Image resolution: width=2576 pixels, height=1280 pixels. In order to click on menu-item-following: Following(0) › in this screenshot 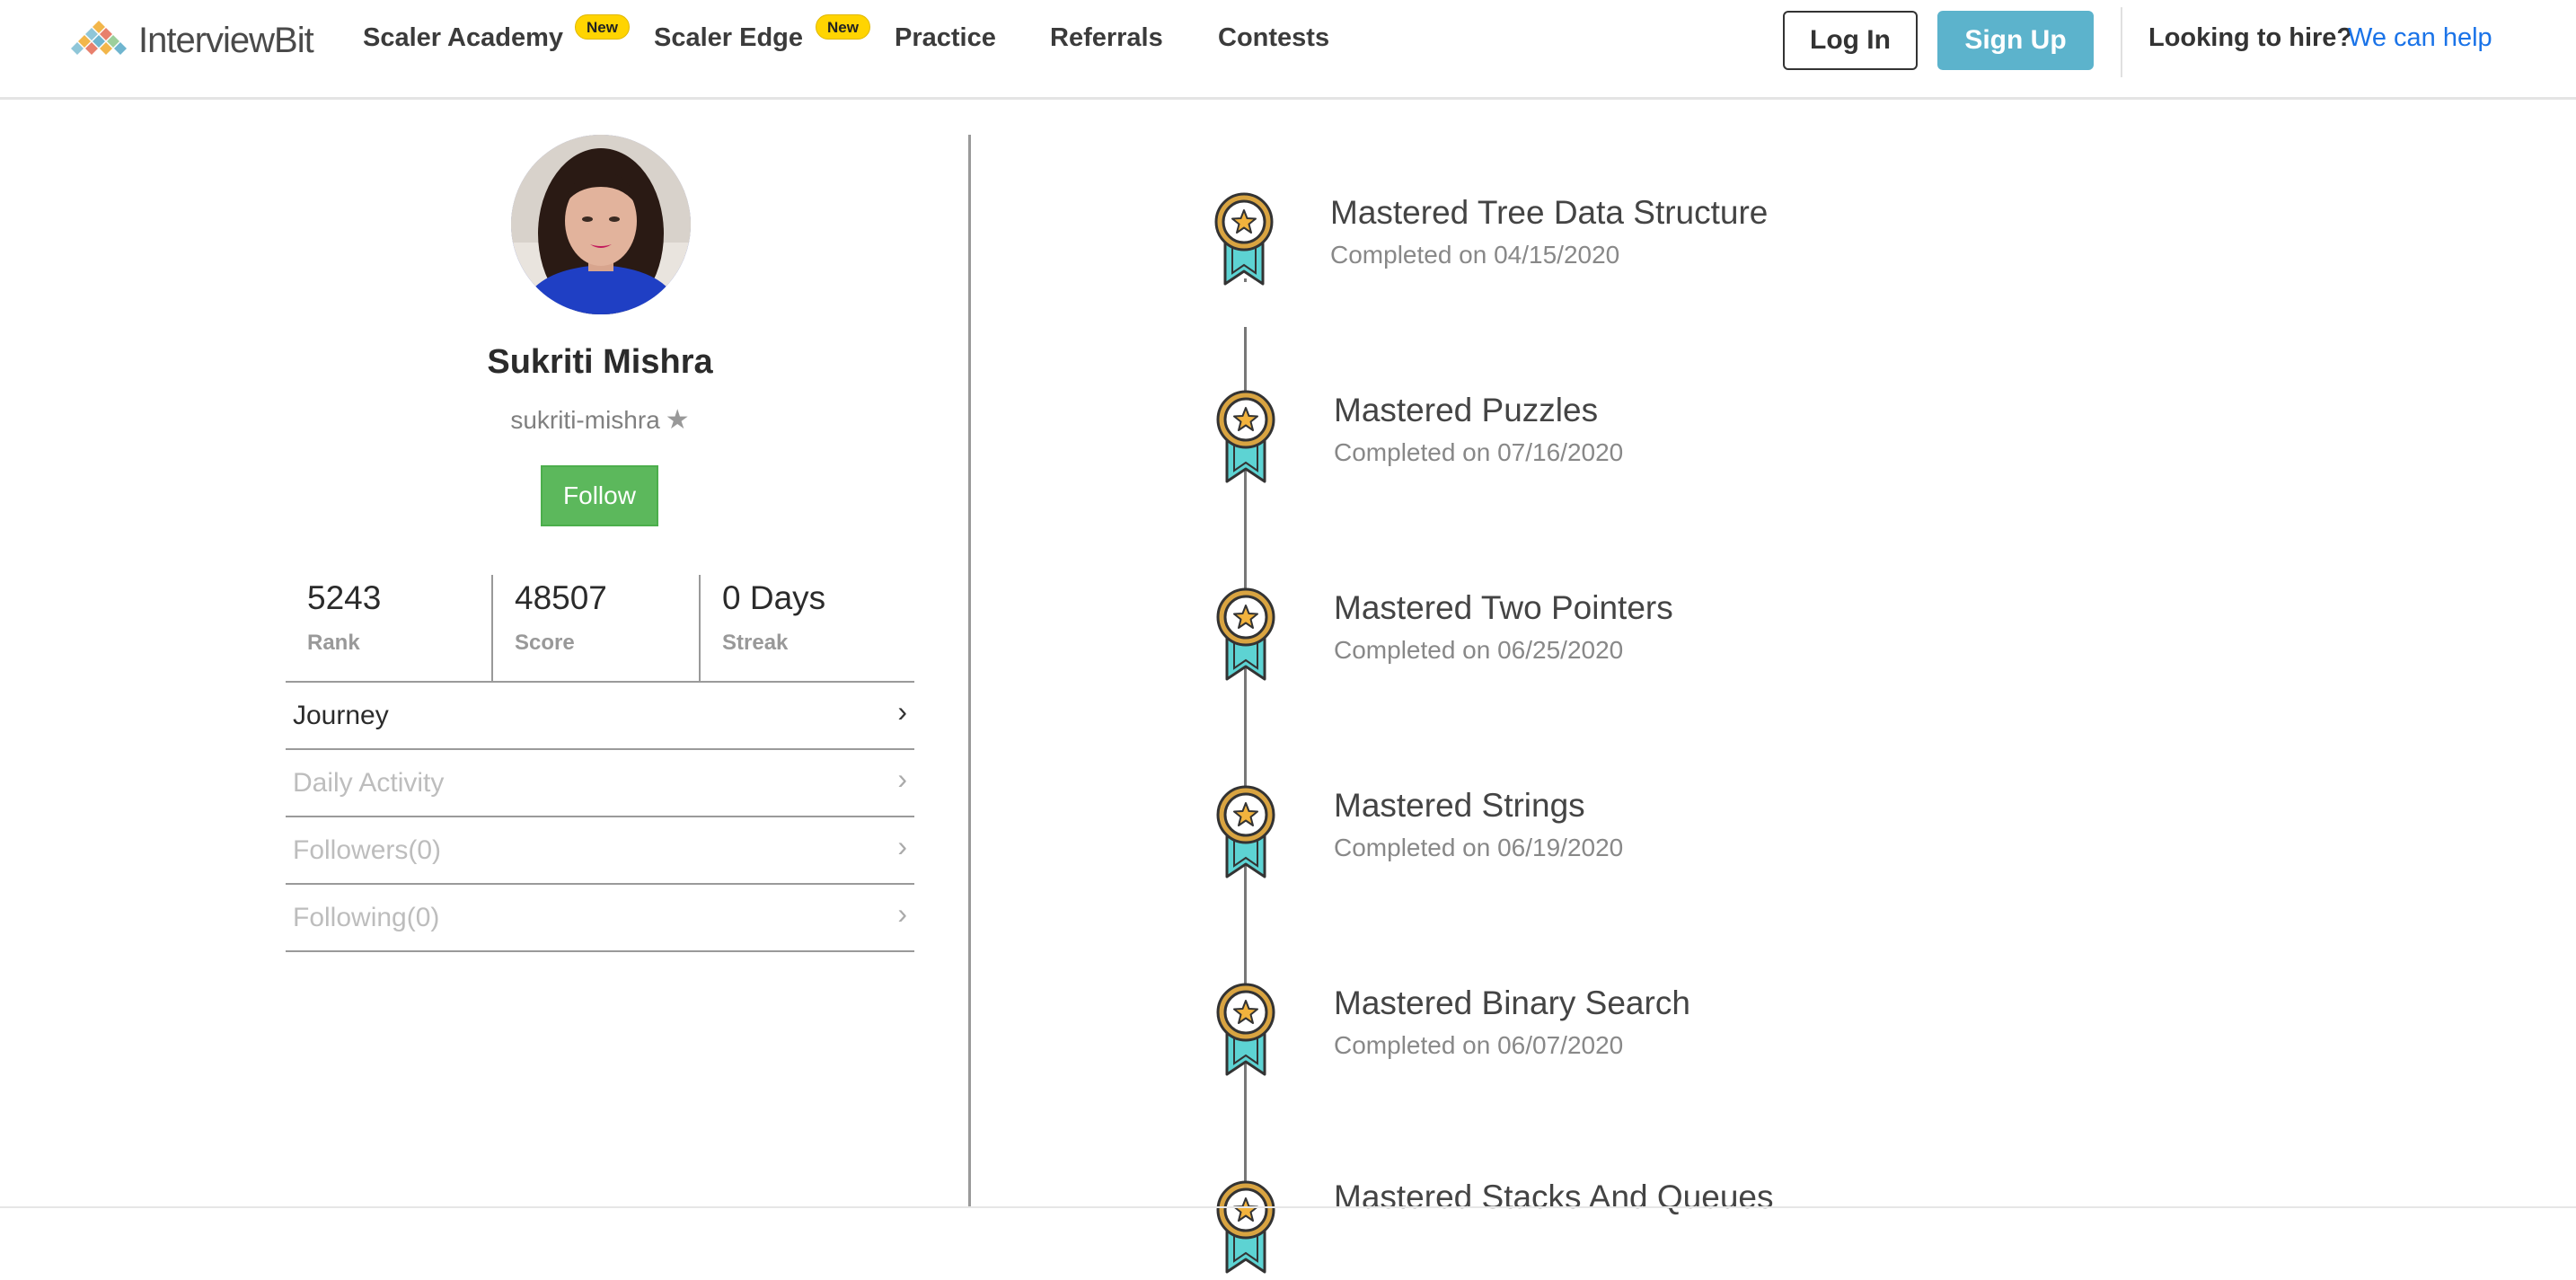, I will do `click(600, 918)`.